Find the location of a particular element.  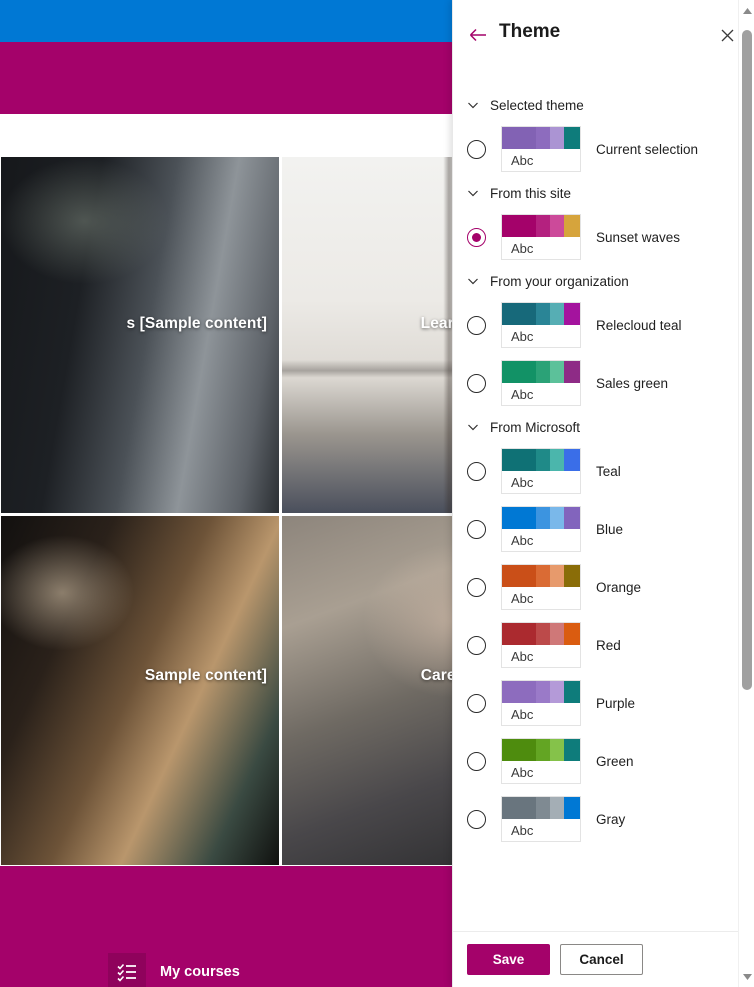

close-icon is located at coordinates (727, 35).